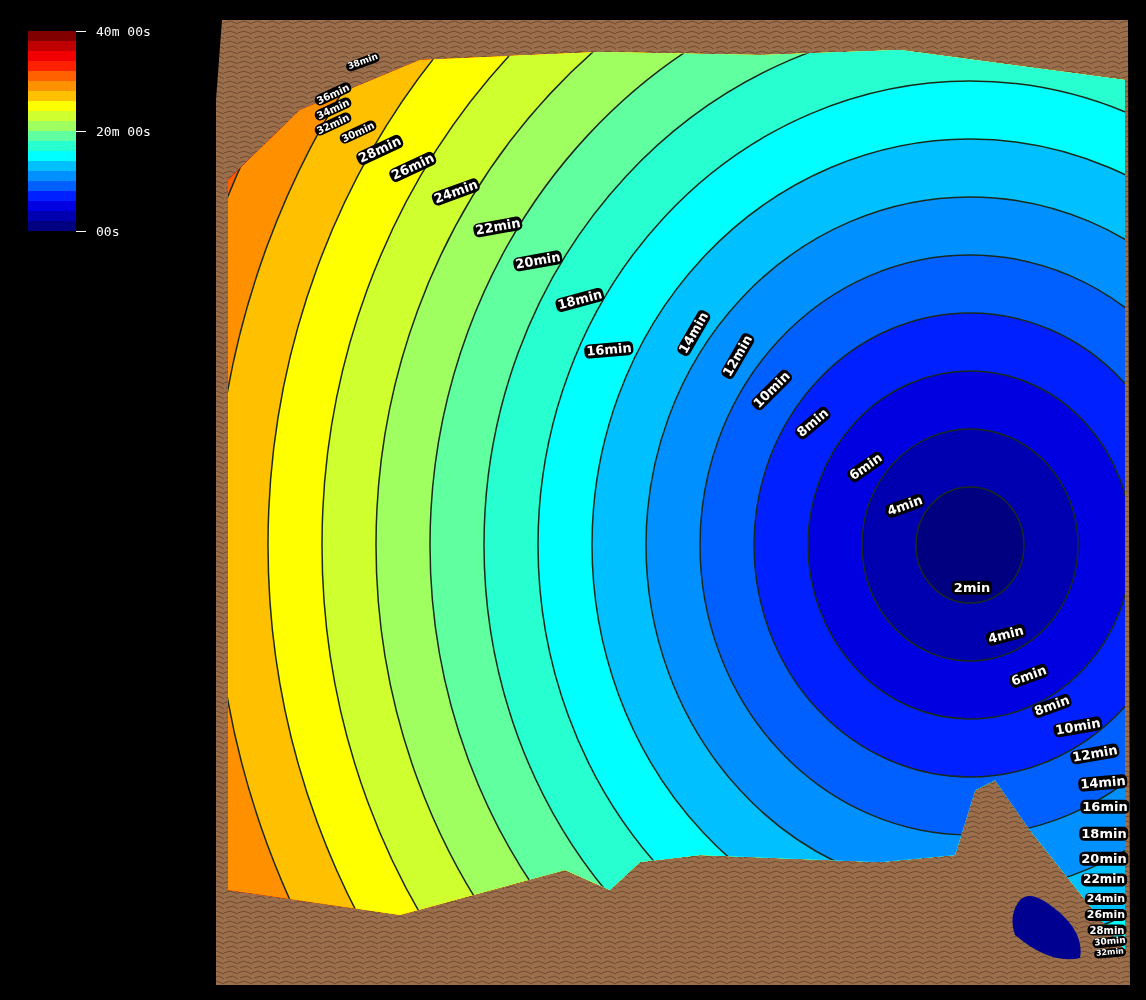 Image resolution: width=1146 pixels, height=1000 pixels. I want to click on contour-label: 2min, so click(972, 587).